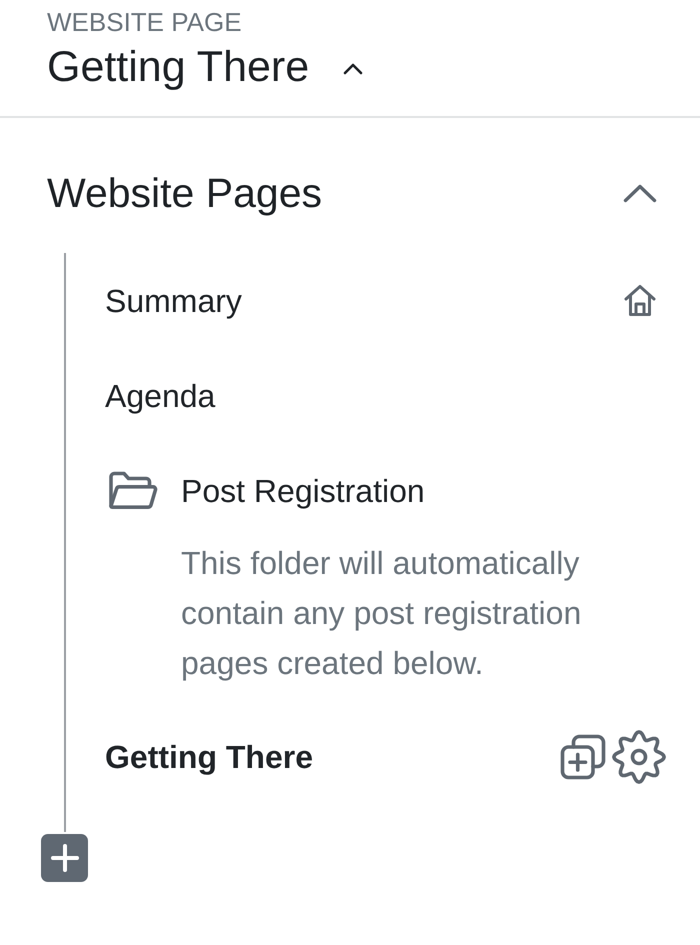 The height and width of the screenshot is (945, 700). Describe the element at coordinates (303, 490) in the screenshot. I see `folder-link: Post Registration` at that location.